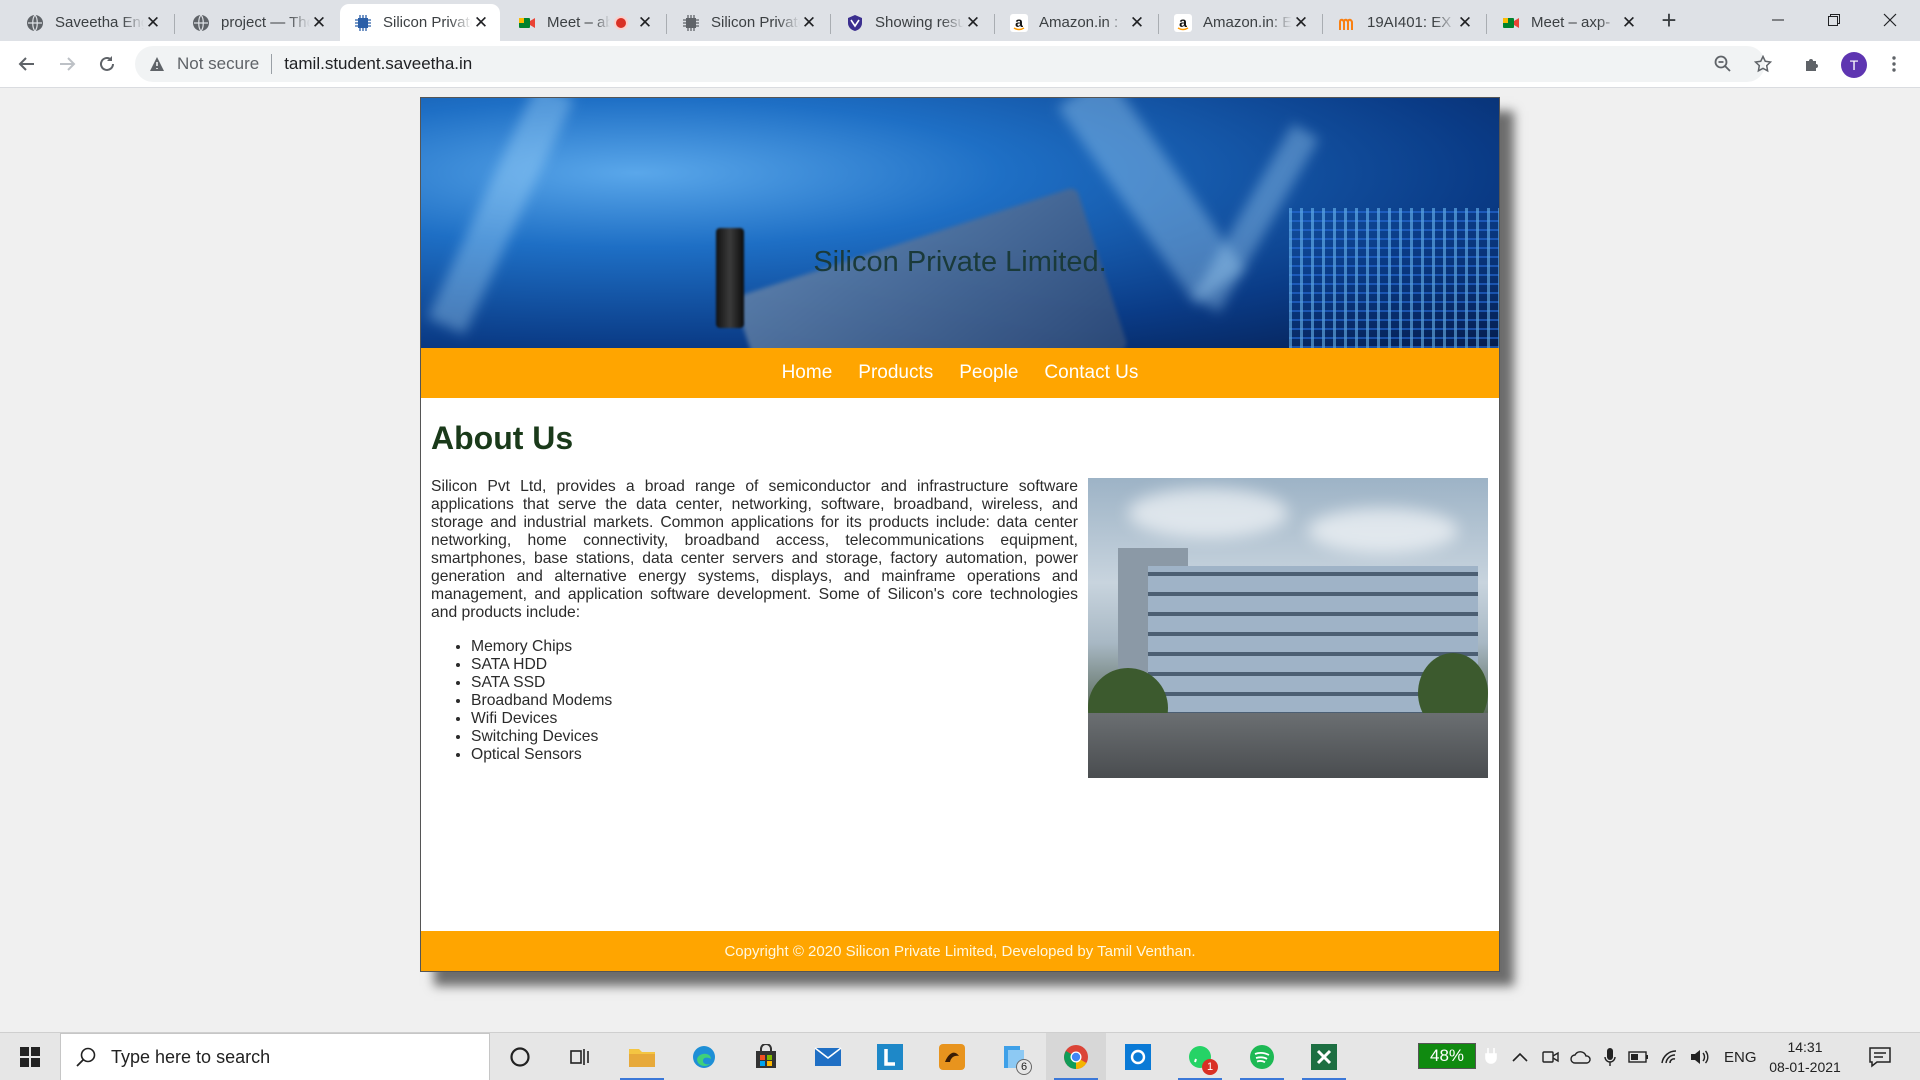 The image size is (1920, 1080). Describe the element at coordinates (1880, 1056) in the screenshot. I see `notification-center-icon` at that location.